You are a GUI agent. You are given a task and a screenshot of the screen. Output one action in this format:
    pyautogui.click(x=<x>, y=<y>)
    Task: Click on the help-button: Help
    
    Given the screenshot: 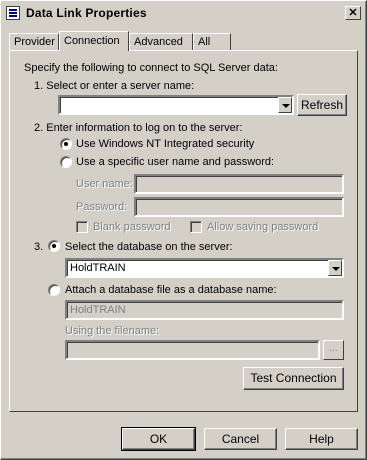 What is the action you would take?
    pyautogui.click(x=321, y=439)
    